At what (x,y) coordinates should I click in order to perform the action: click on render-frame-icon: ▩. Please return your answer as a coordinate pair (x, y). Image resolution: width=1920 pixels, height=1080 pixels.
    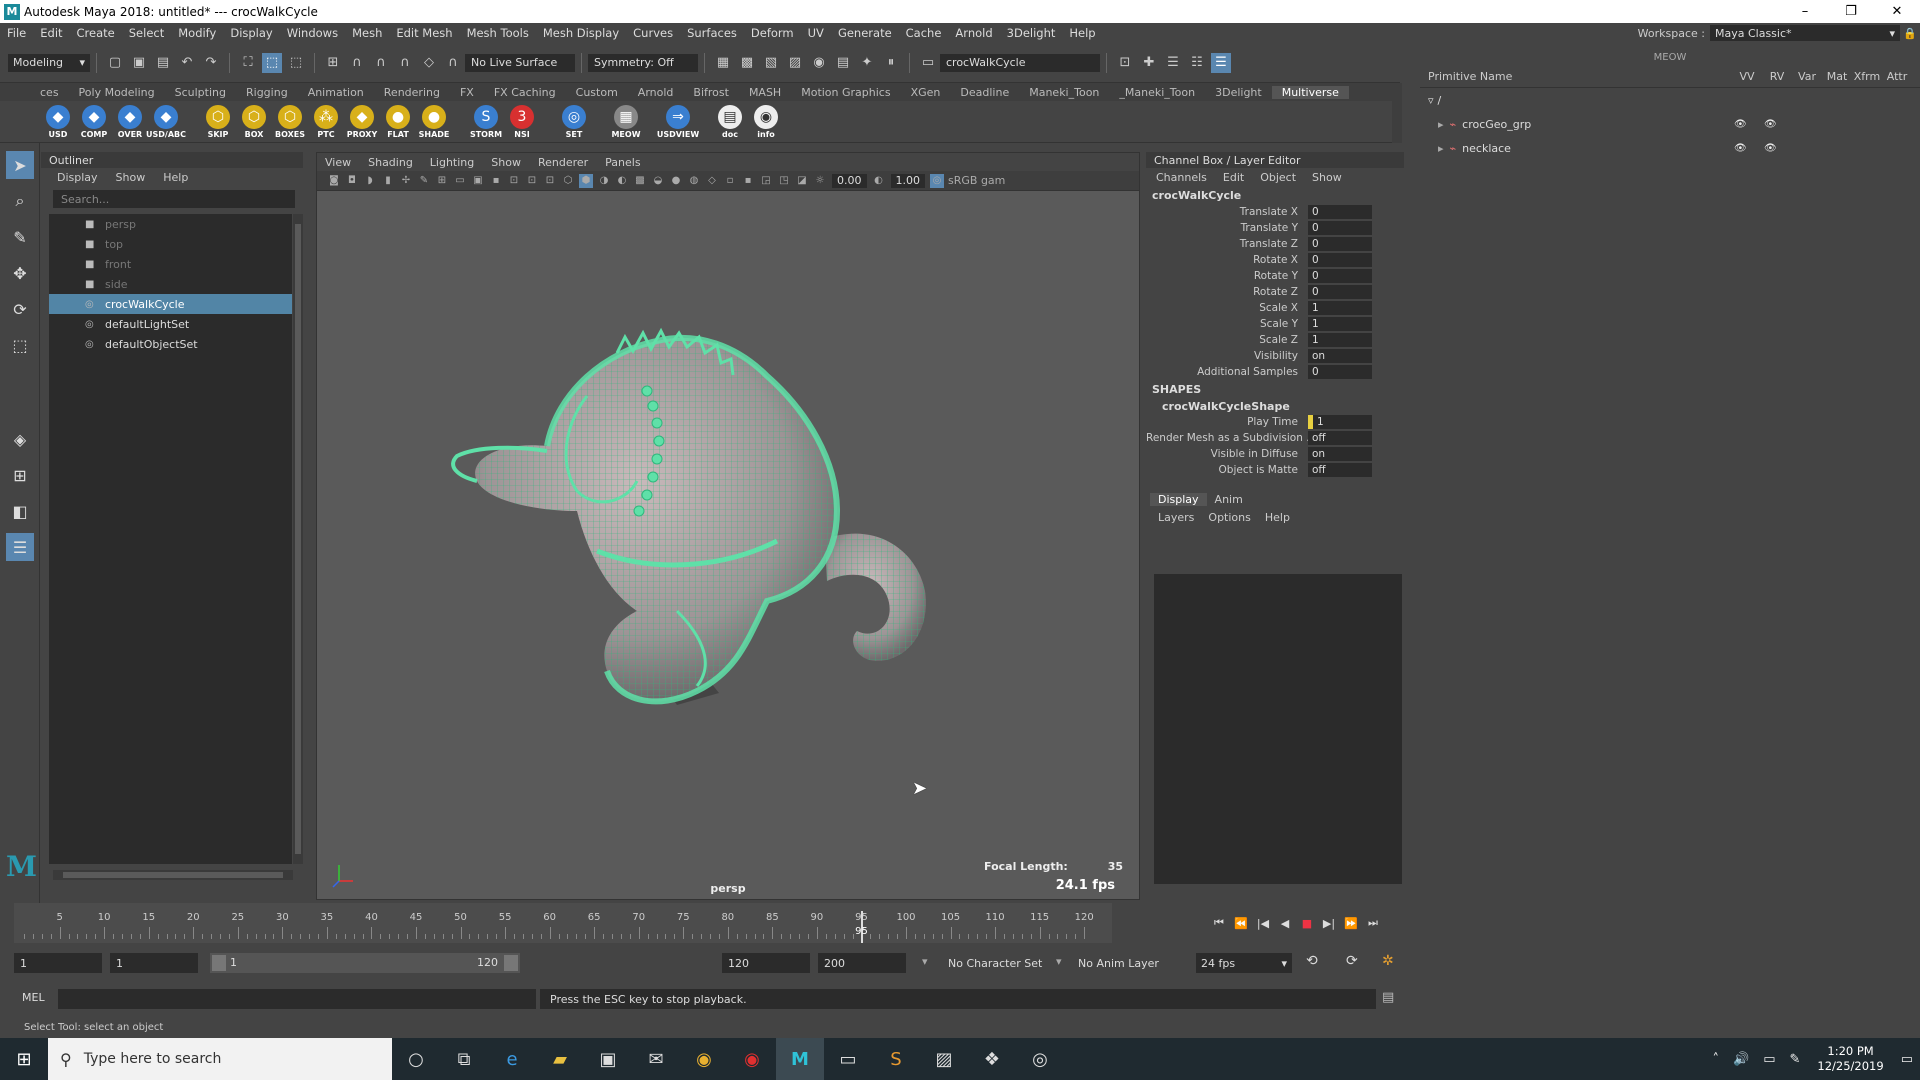
    Looking at the image, I should click on (747, 63).